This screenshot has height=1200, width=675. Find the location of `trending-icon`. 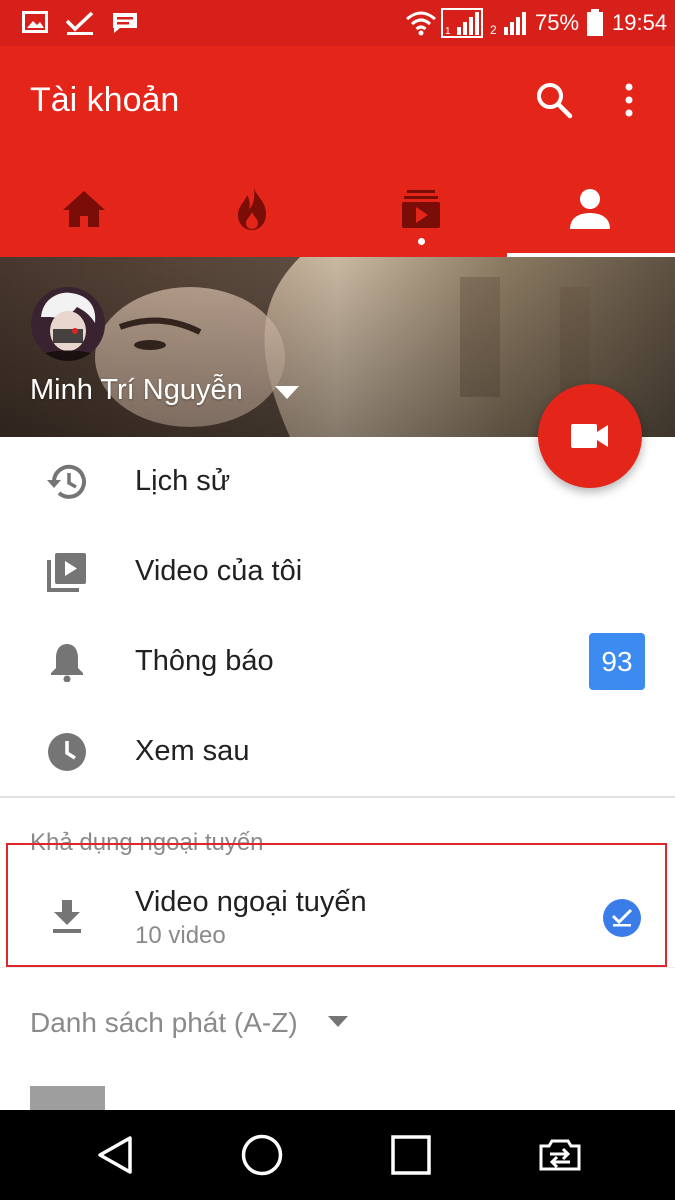

trending-icon is located at coordinates (252, 208).